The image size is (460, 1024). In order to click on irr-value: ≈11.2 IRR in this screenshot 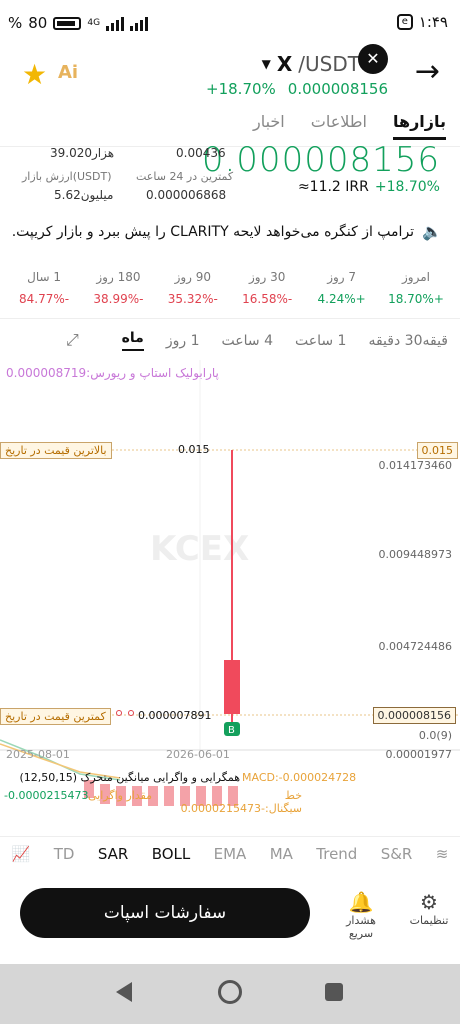, I will do `click(333, 187)`.